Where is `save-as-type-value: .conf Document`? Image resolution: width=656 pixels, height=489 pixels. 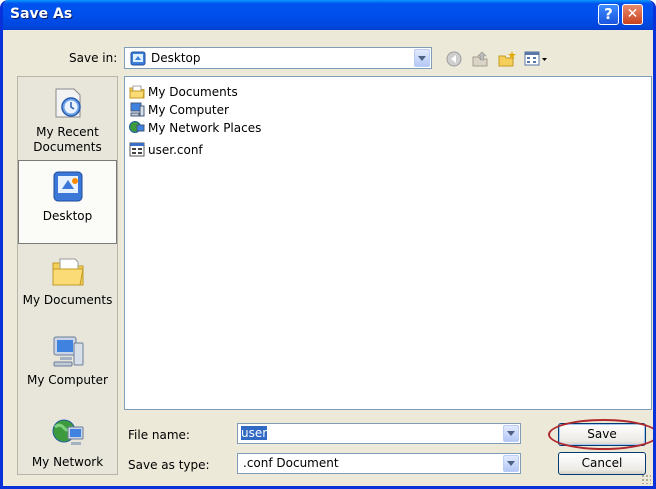
save-as-type-value: .conf Document is located at coordinates (291, 463).